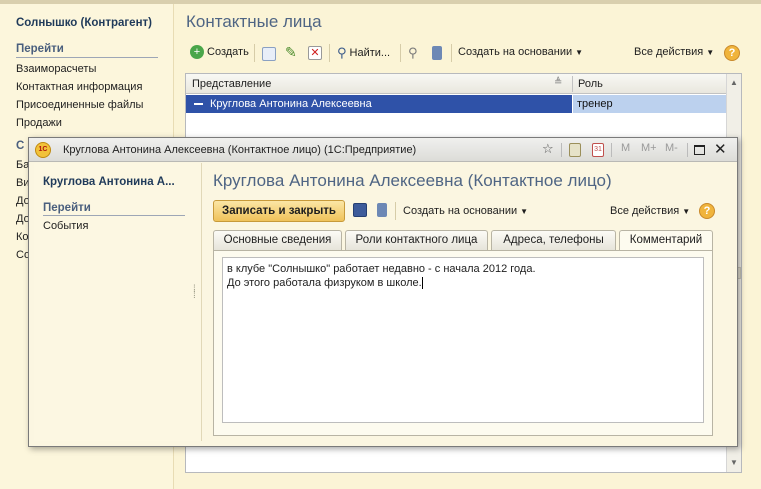 Image resolution: width=761 pixels, height=489 pixels. Describe the element at coordinates (649, 148) in the screenshot. I see `memory-plus-button: M+` at that location.